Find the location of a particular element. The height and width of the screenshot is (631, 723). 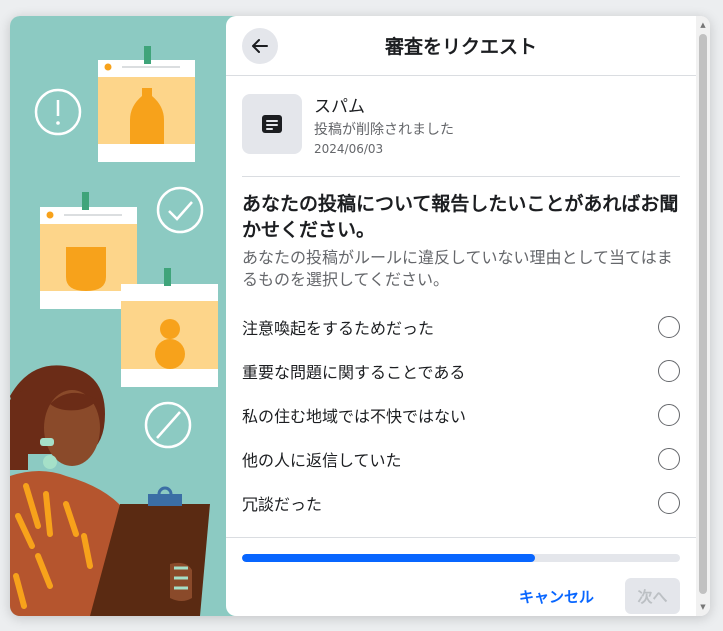

reason-option-important-issue: 重要な問題に関することである is located at coordinates (461, 371).